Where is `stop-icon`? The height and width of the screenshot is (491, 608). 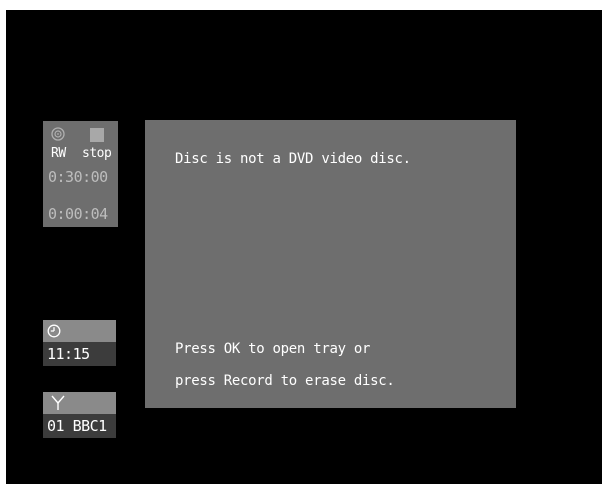
stop-icon is located at coordinates (97, 135).